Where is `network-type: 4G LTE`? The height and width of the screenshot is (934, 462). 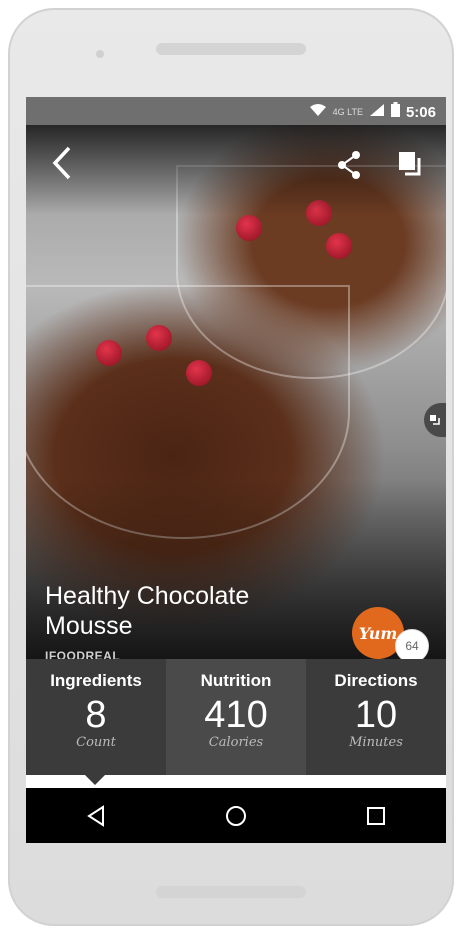
network-type: 4G LTE is located at coordinates (347, 112).